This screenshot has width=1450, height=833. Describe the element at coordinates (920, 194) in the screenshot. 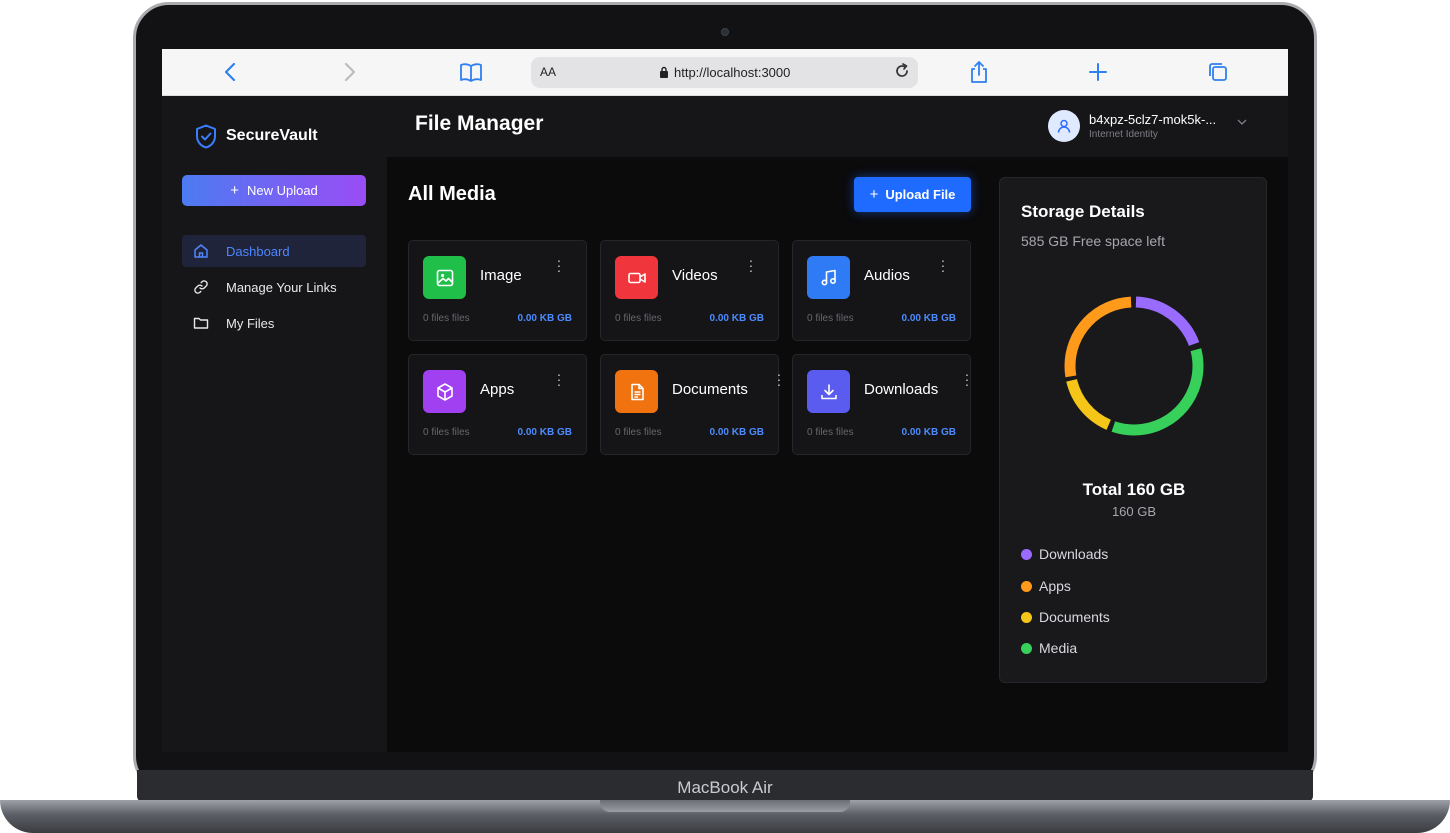

I see `upload-file-label: Upload File` at that location.